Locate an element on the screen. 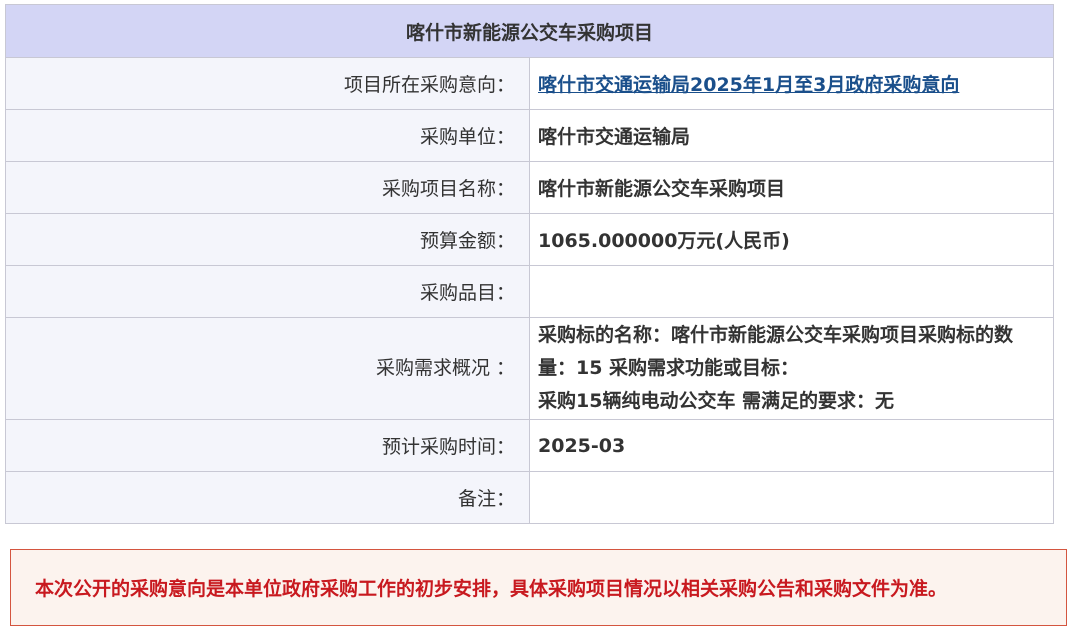  label-purchasing-unit: 采购单位： is located at coordinates (267, 135).